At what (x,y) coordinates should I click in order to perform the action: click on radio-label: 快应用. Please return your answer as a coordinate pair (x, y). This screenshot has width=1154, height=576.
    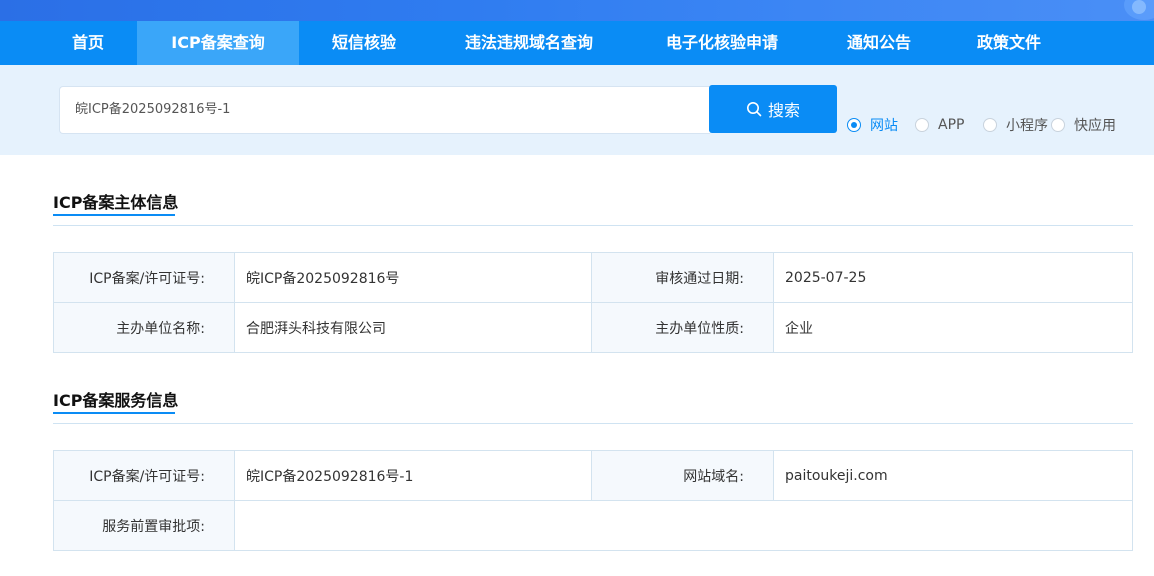
    Looking at the image, I should click on (1095, 126).